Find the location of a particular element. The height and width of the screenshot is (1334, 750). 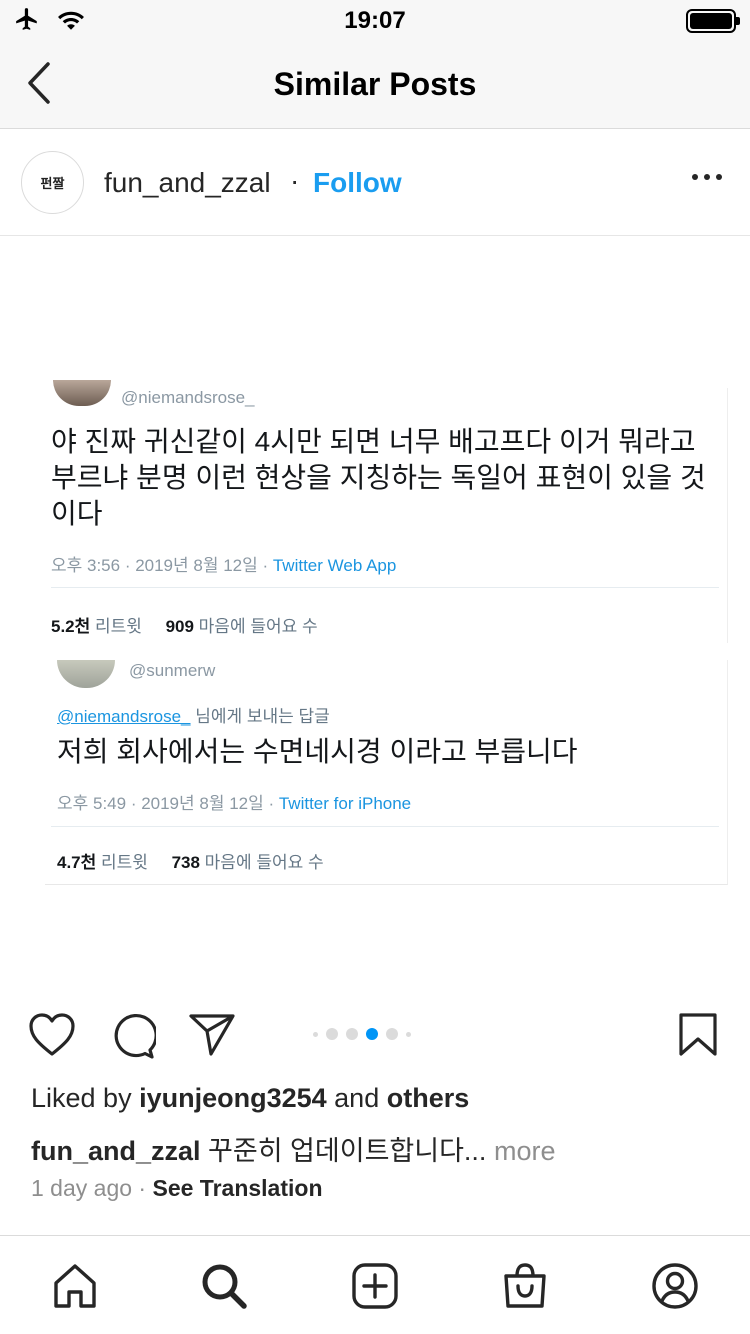

battery-icon is located at coordinates (713, 21).